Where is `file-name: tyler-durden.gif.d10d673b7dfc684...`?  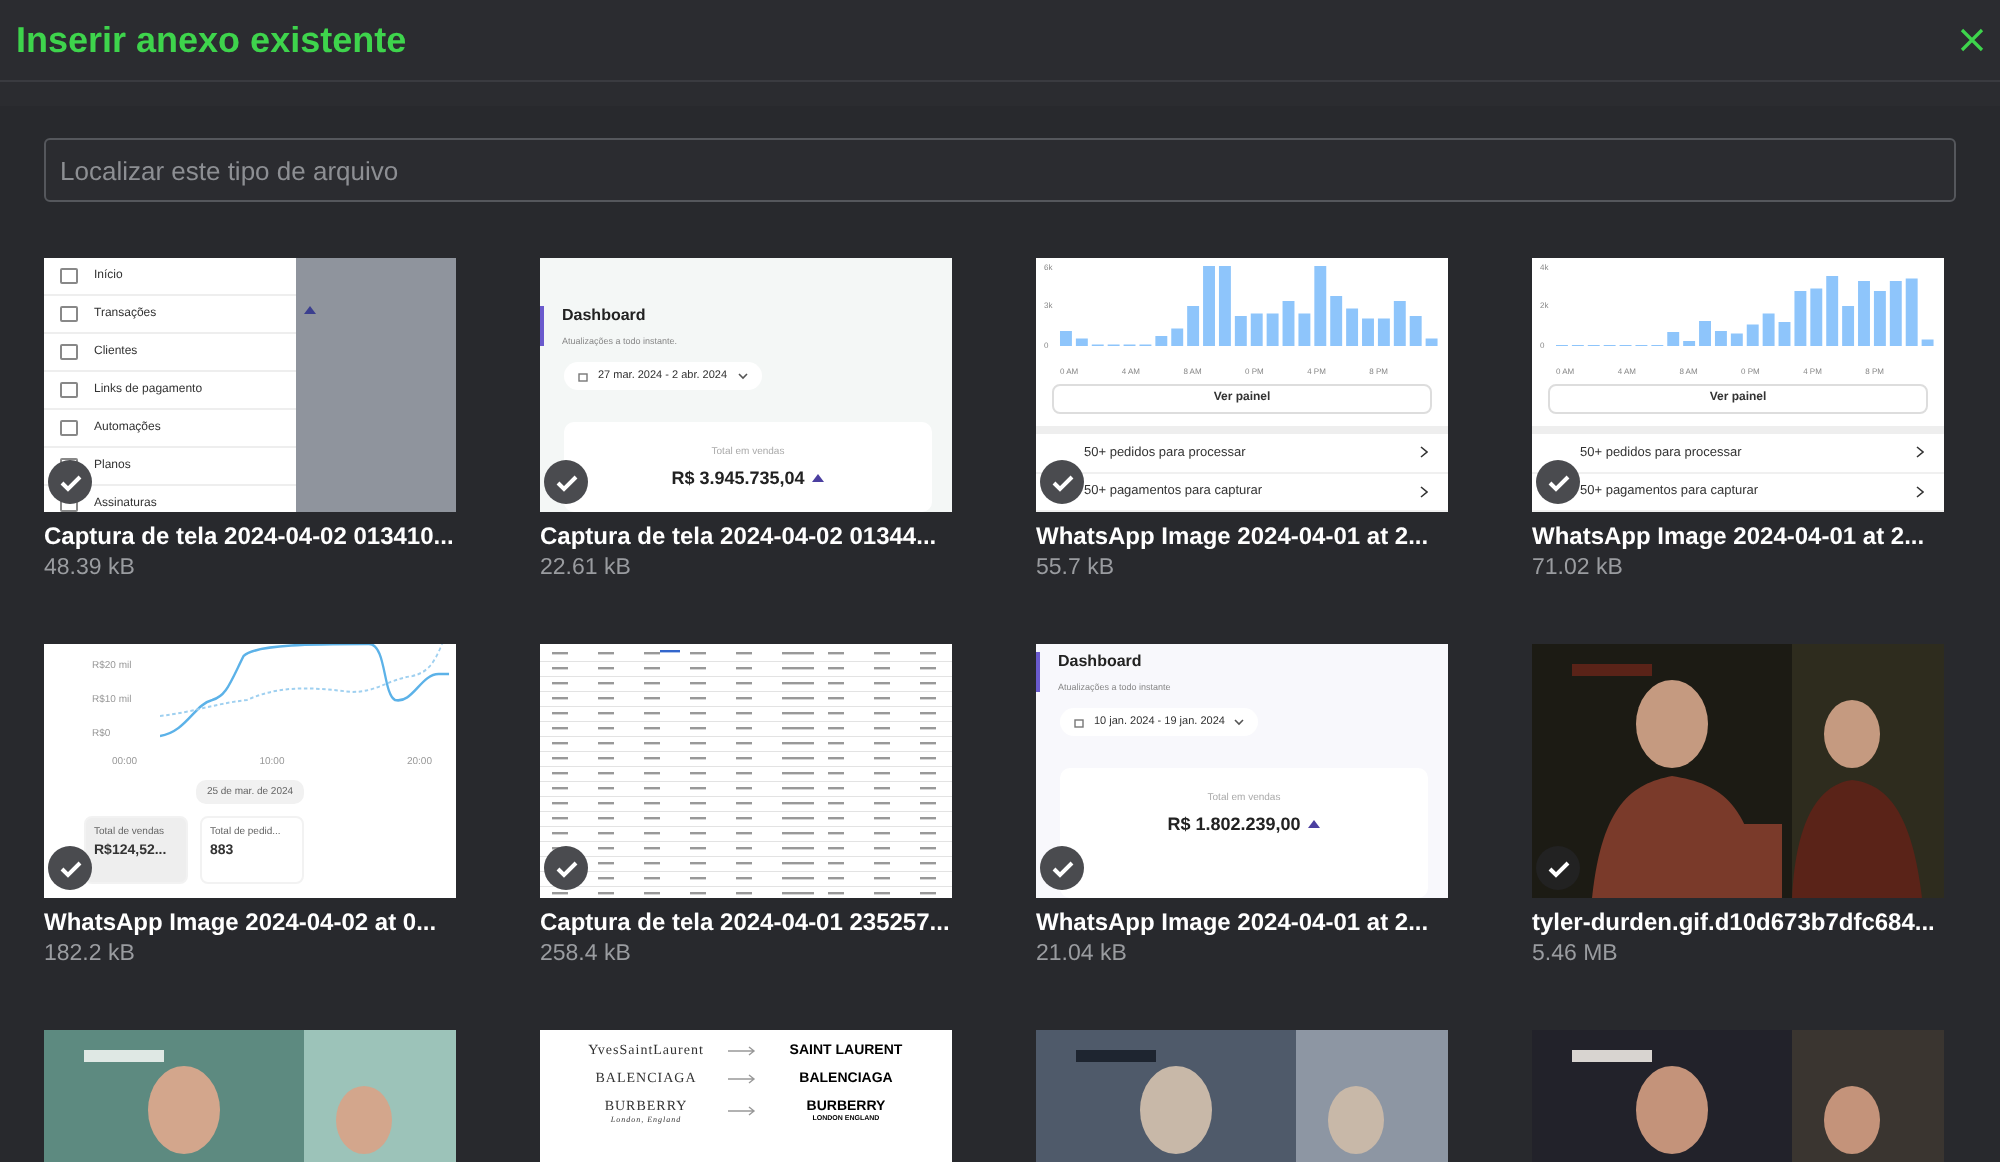 file-name: tyler-durden.gif.d10d673b7dfc684... is located at coordinates (1733, 922).